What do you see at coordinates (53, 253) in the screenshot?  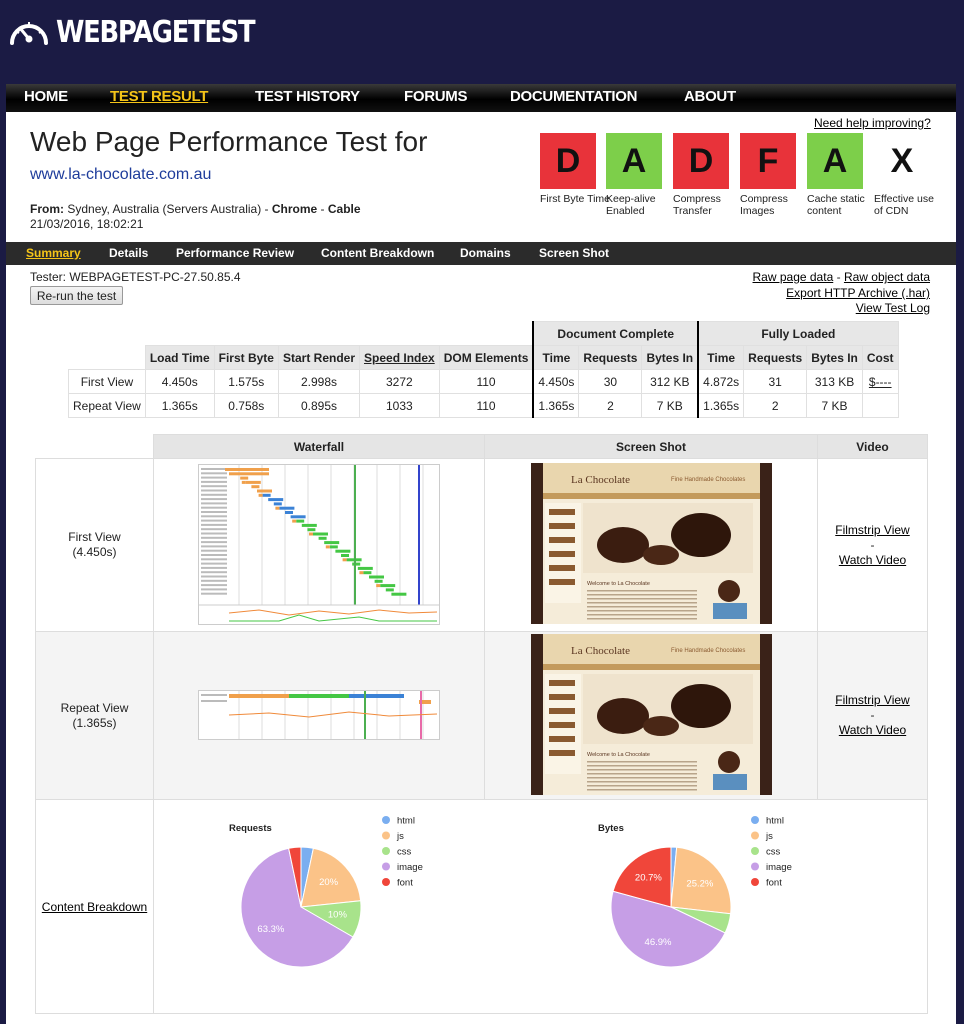 I see `tab-summary: Summary` at bounding box center [53, 253].